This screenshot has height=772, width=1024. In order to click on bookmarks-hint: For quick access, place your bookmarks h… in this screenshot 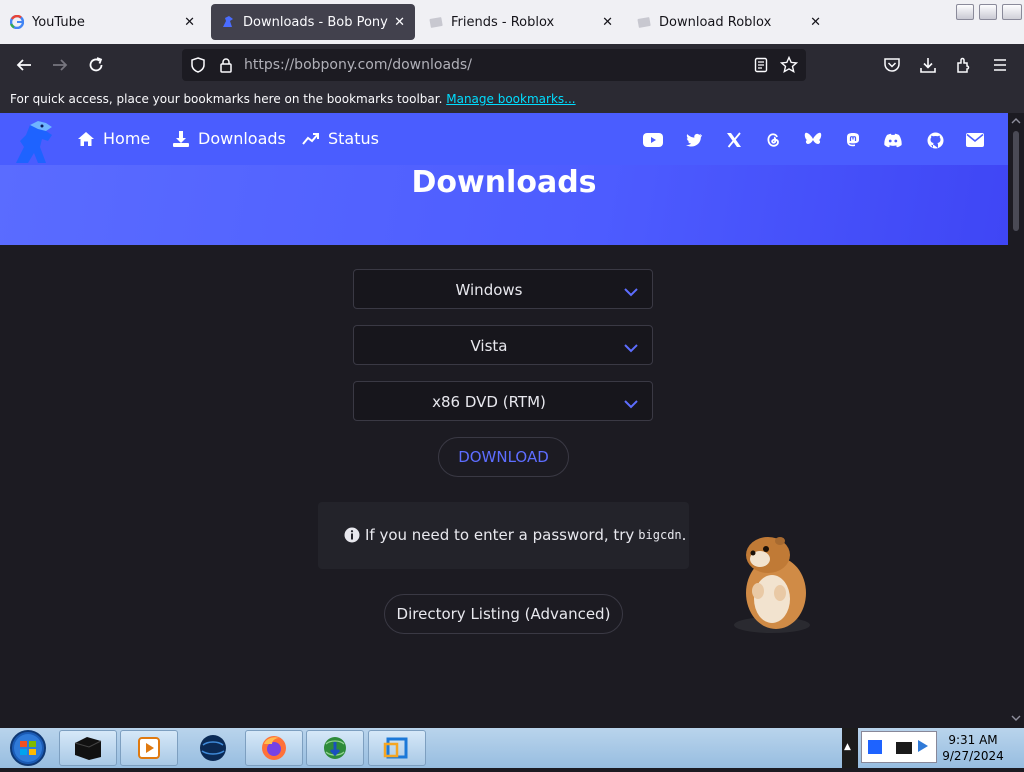, I will do `click(293, 99)`.